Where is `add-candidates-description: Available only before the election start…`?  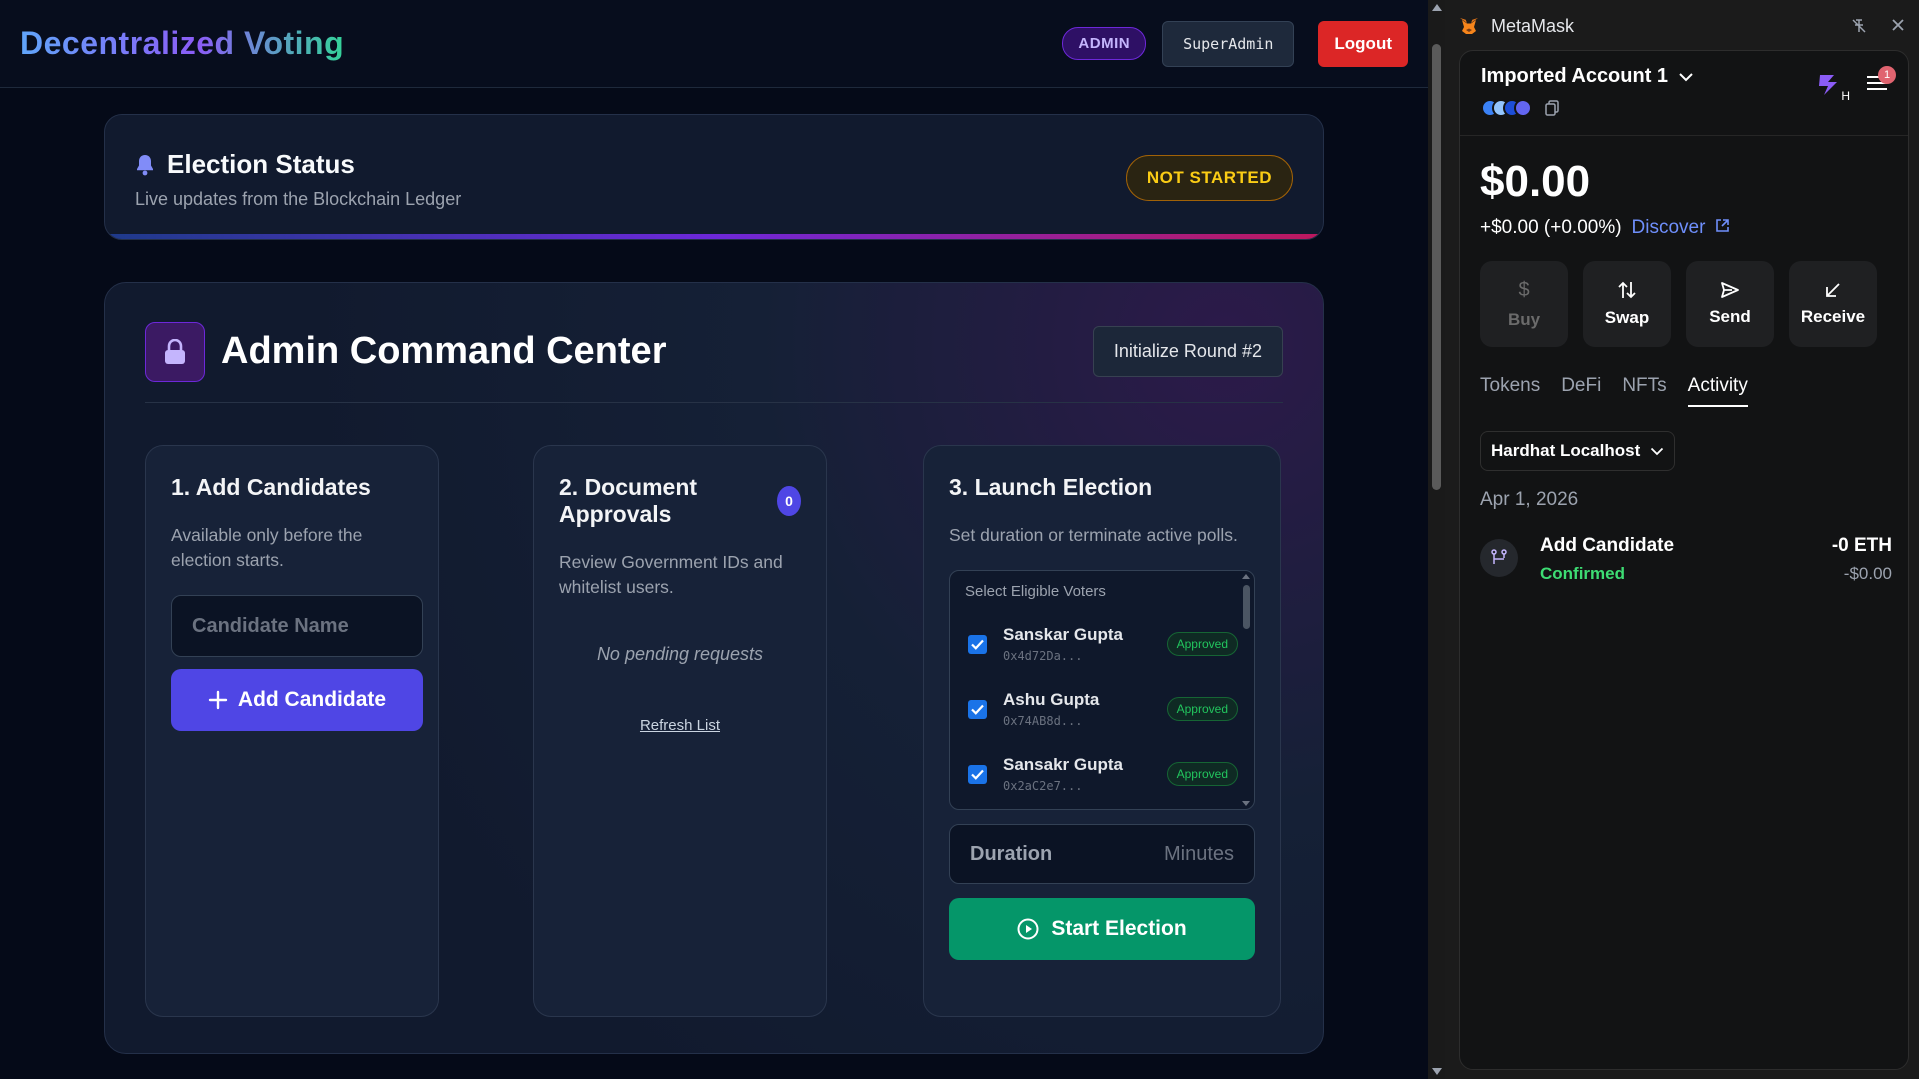 add-candidates-description: Available only before the election start… is located at coordinates (267, 547).